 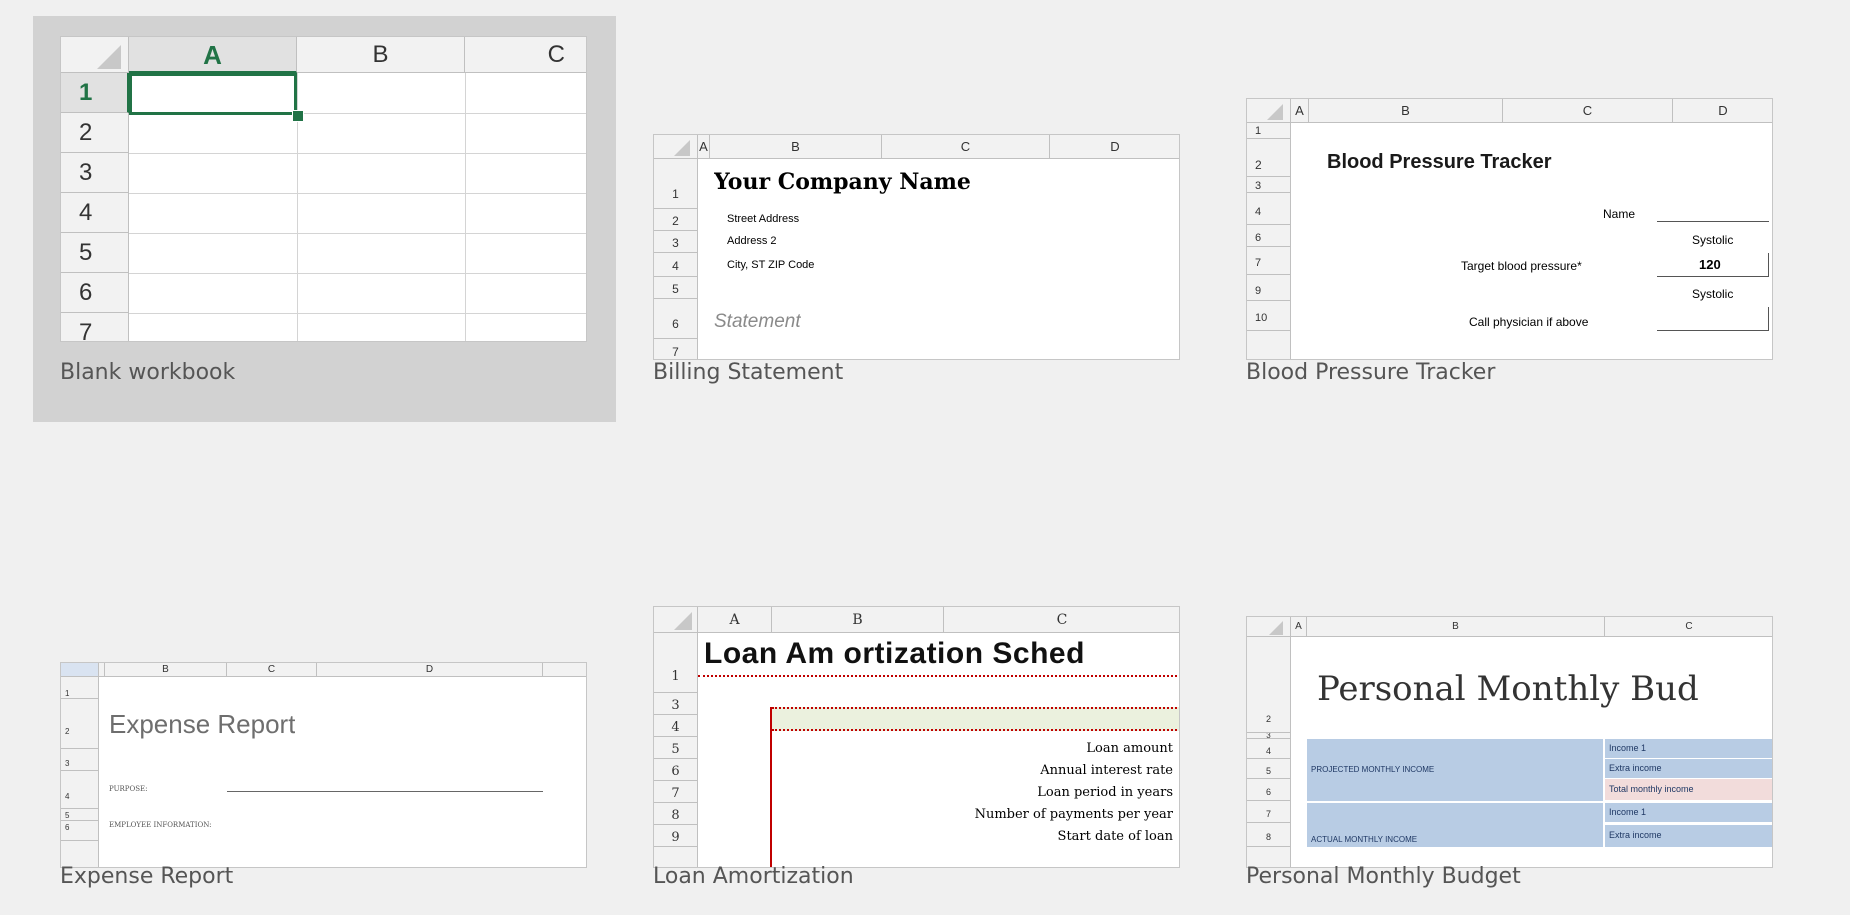 I want to click on template-tile-blank-workbook: A B C 1 2 3 4 5 6 7 Blank workbook, so click(x=324, y=219).